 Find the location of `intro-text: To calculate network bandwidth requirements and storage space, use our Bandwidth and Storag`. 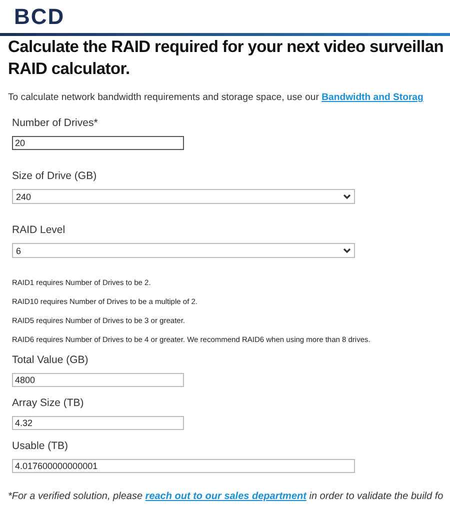

intro-text: To calculate network bandwidth requirements and storage space, use our Bandwidth and Storag is located at coordinates (216, 97).